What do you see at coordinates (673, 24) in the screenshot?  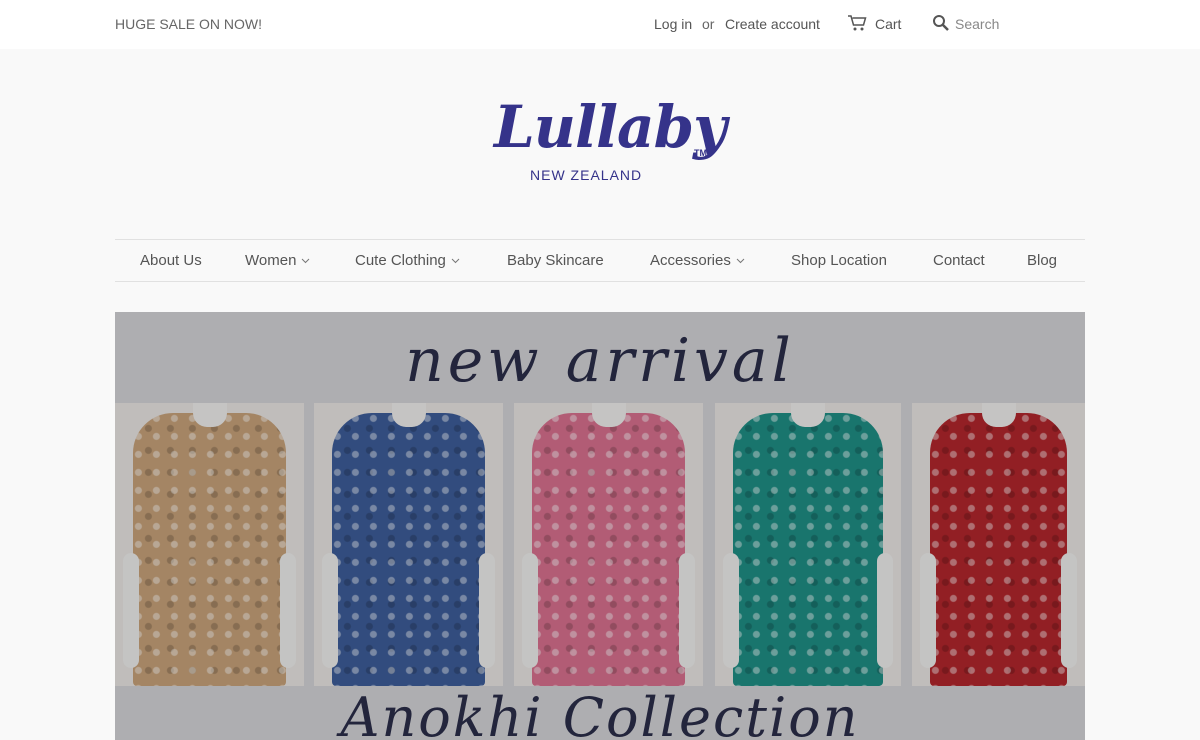 I see `login-link: Log in` at bounding box center [673, 24].